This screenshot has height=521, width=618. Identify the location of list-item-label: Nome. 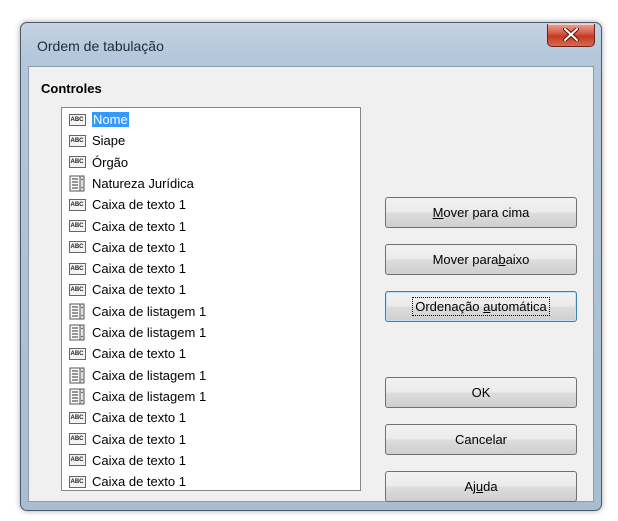
(110, 119).